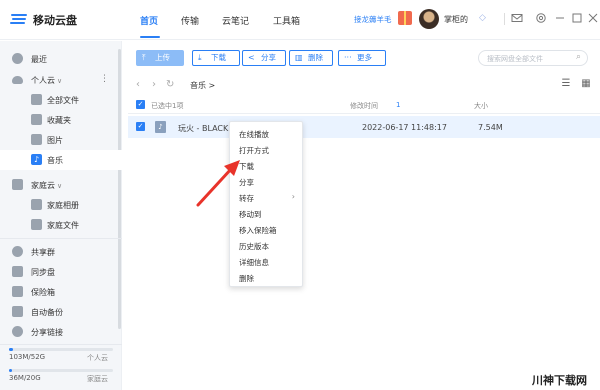 Image resolution: width=600 pixels, height=390 pixels. Describe the element at coordinates (559, 380) in the screenshot. I see `watermark: 川神下载网` at that location.